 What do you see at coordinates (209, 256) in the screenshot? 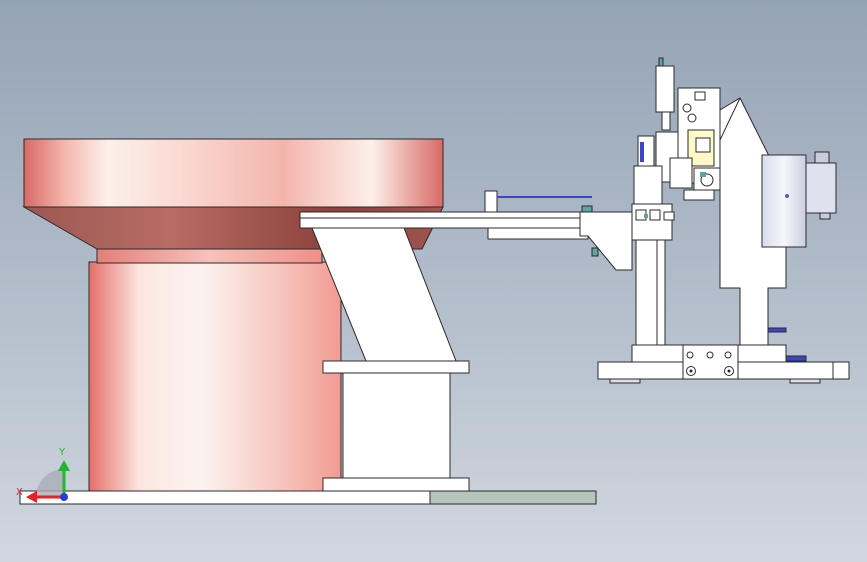
I see `bowl-neck` at bounding box center [209, 256].